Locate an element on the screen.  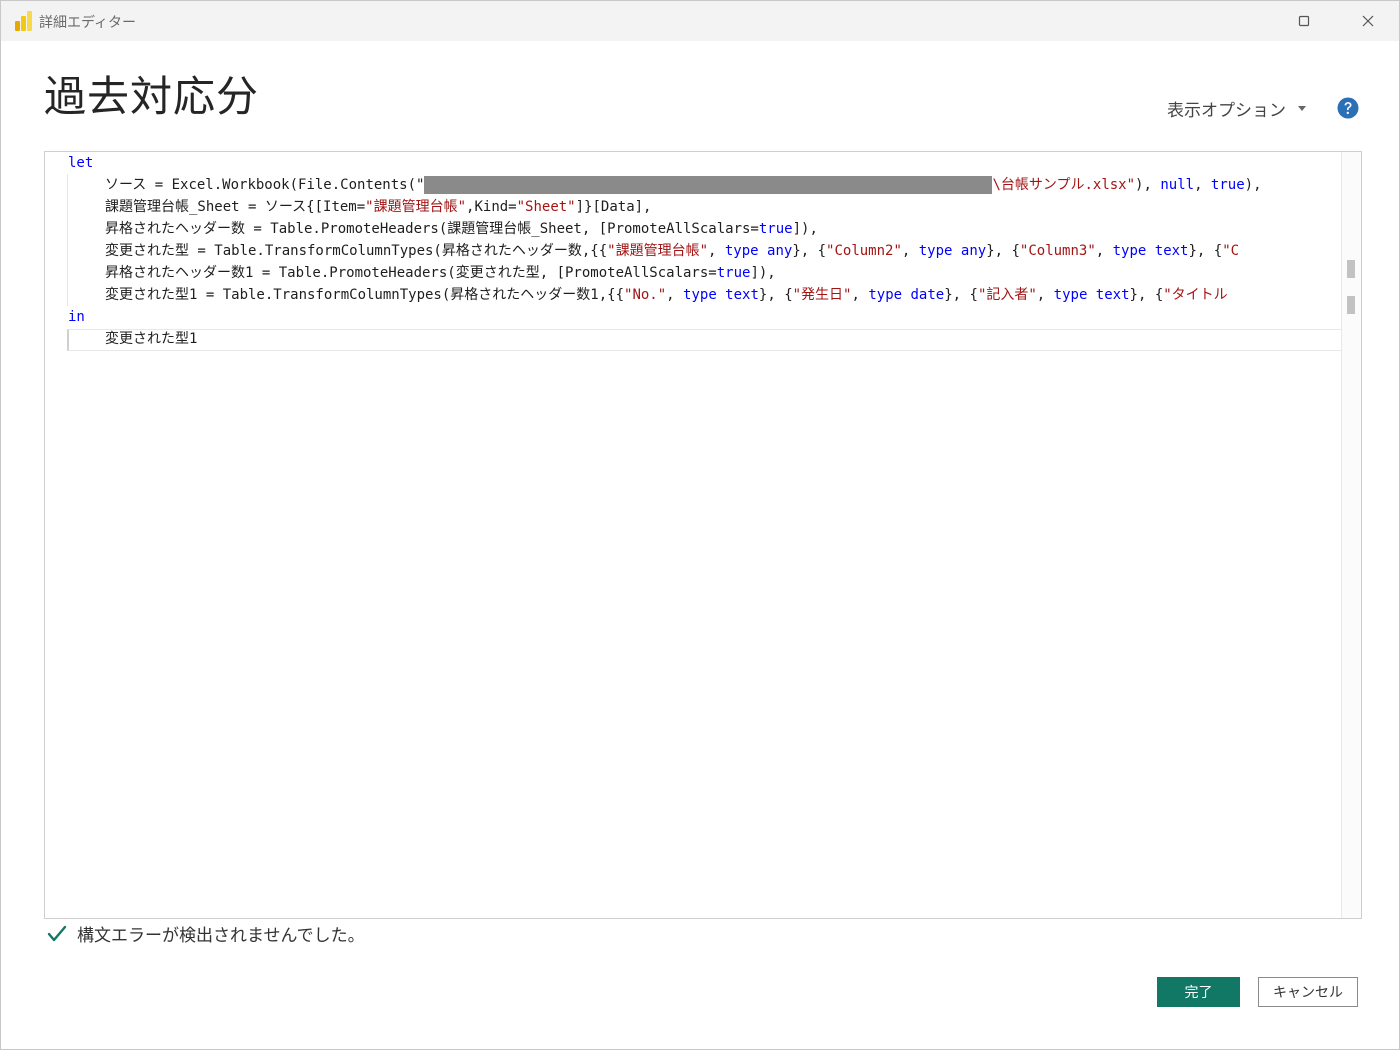
code-token: ,Kind= is located at coordinates (491, 207).